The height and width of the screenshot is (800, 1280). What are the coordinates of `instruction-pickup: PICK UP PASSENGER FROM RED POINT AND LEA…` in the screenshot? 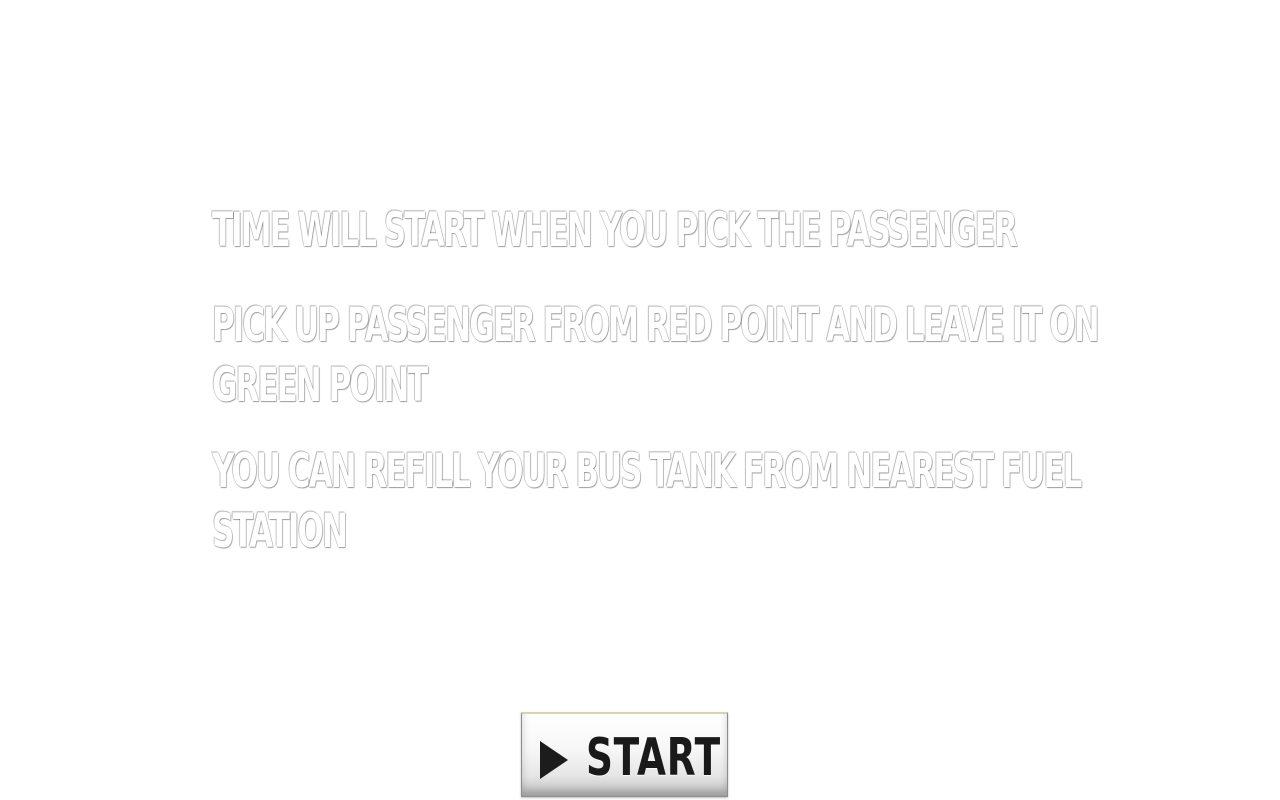 It's located at (656, 355).